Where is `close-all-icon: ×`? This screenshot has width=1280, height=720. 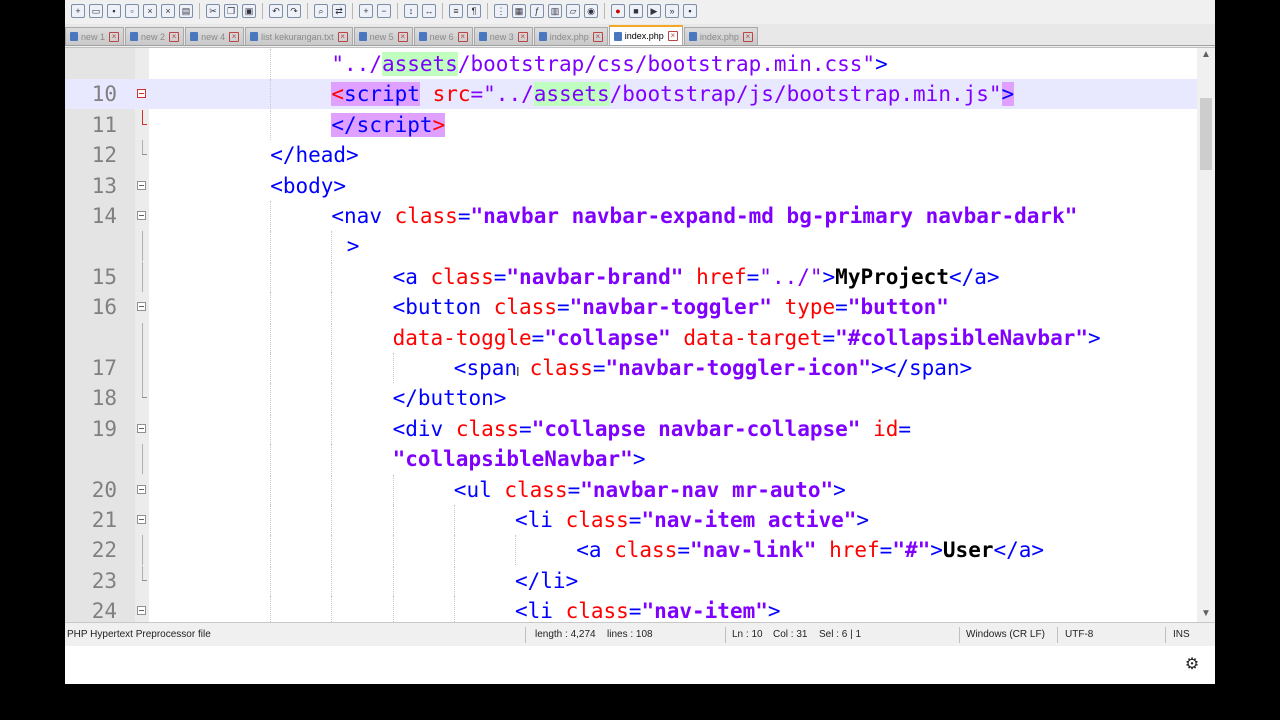 close-all-icon: × is located at coordinates (168, 11).